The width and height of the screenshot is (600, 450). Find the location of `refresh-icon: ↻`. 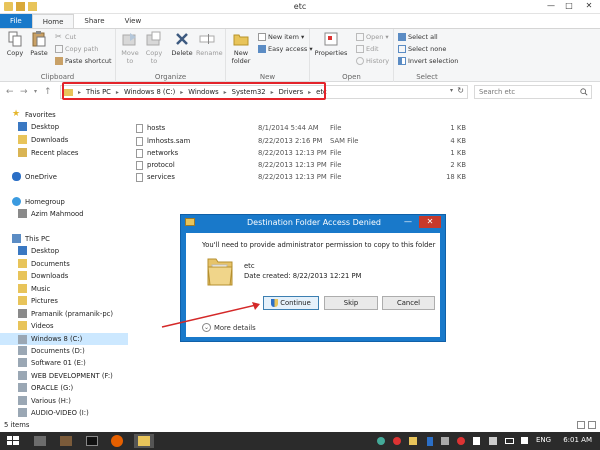

refresh-icon: ↻ is located at coordinates (460, 90).